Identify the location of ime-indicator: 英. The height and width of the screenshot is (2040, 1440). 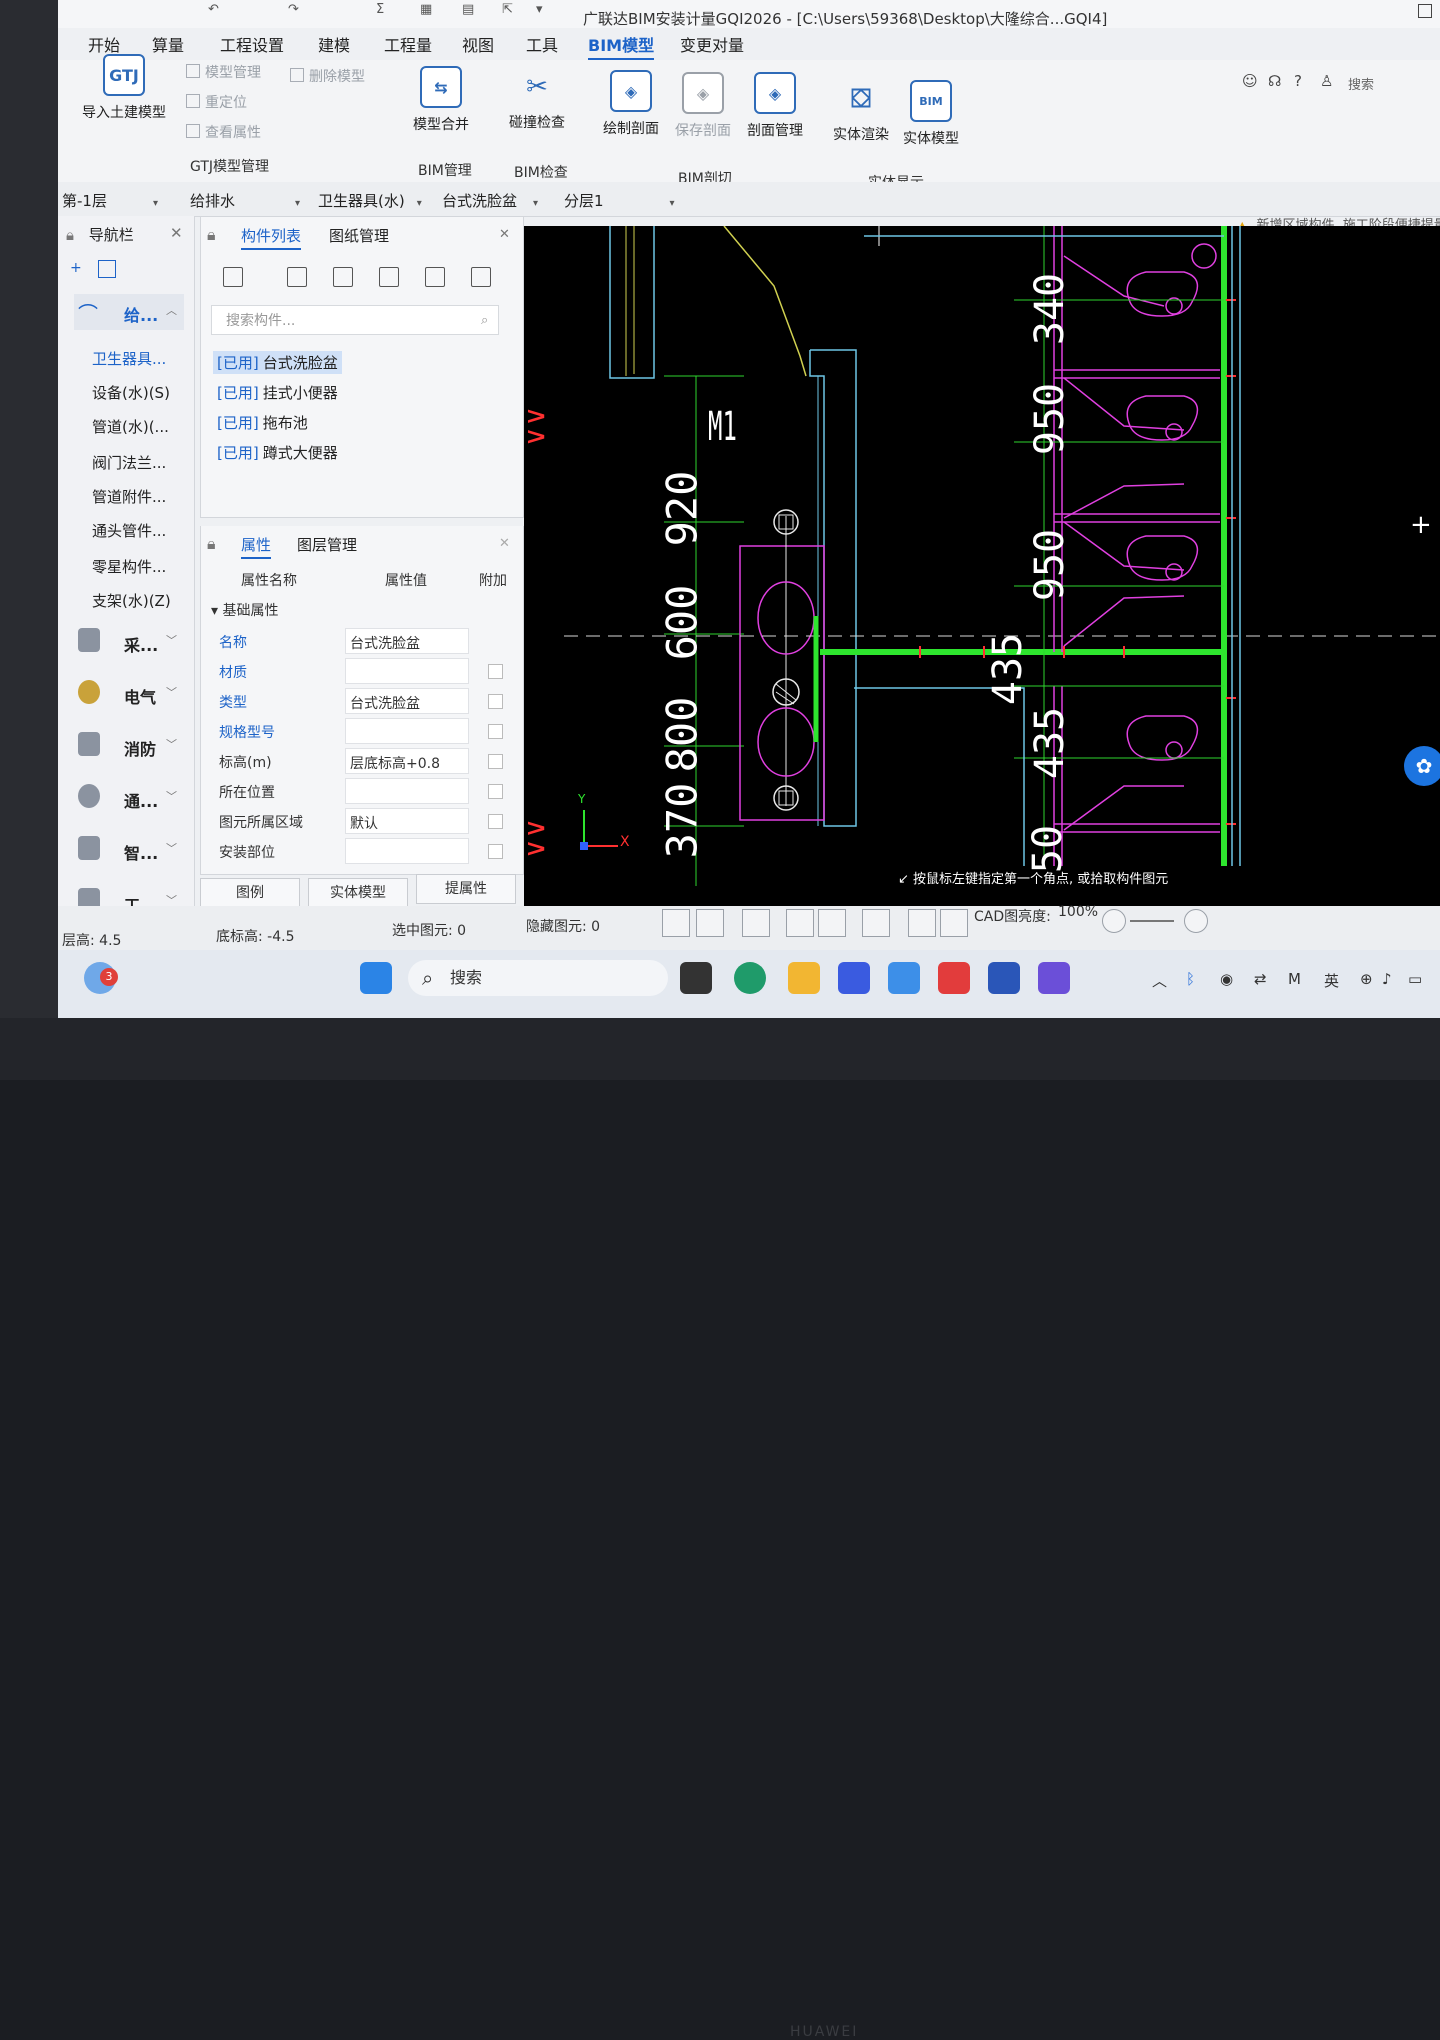
(1331, 980).